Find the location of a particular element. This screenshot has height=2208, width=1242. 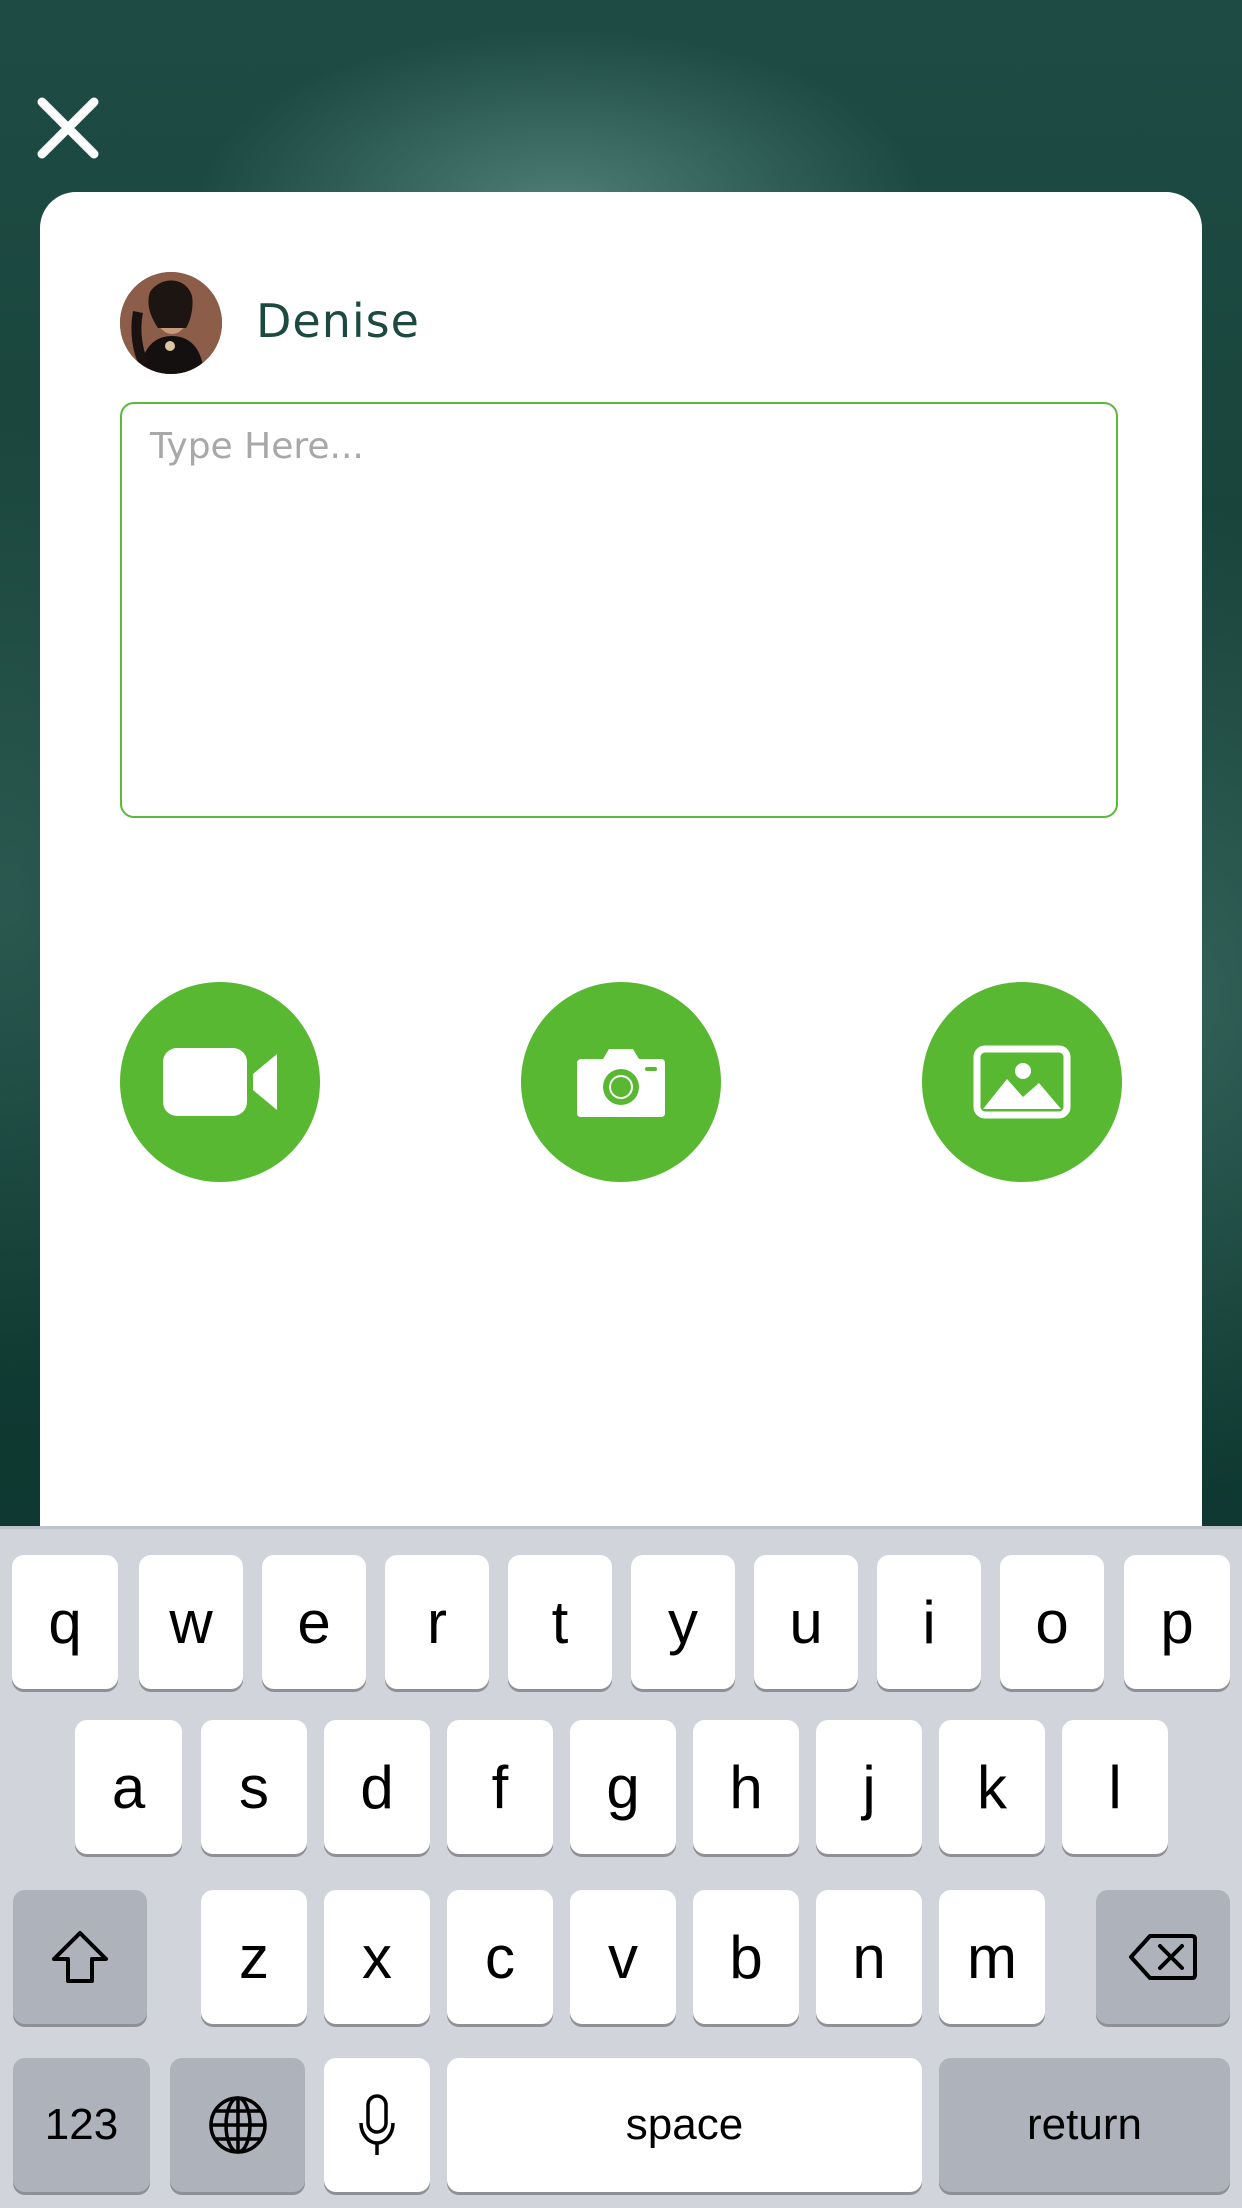

image-icon is located at coordinates (1022, 1082).